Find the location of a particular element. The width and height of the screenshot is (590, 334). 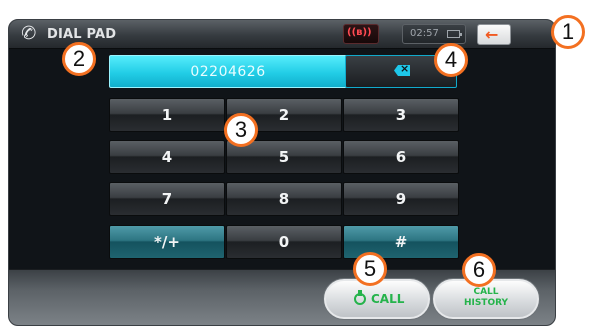

callout-1: 1 is located at coordinates (568, 32).